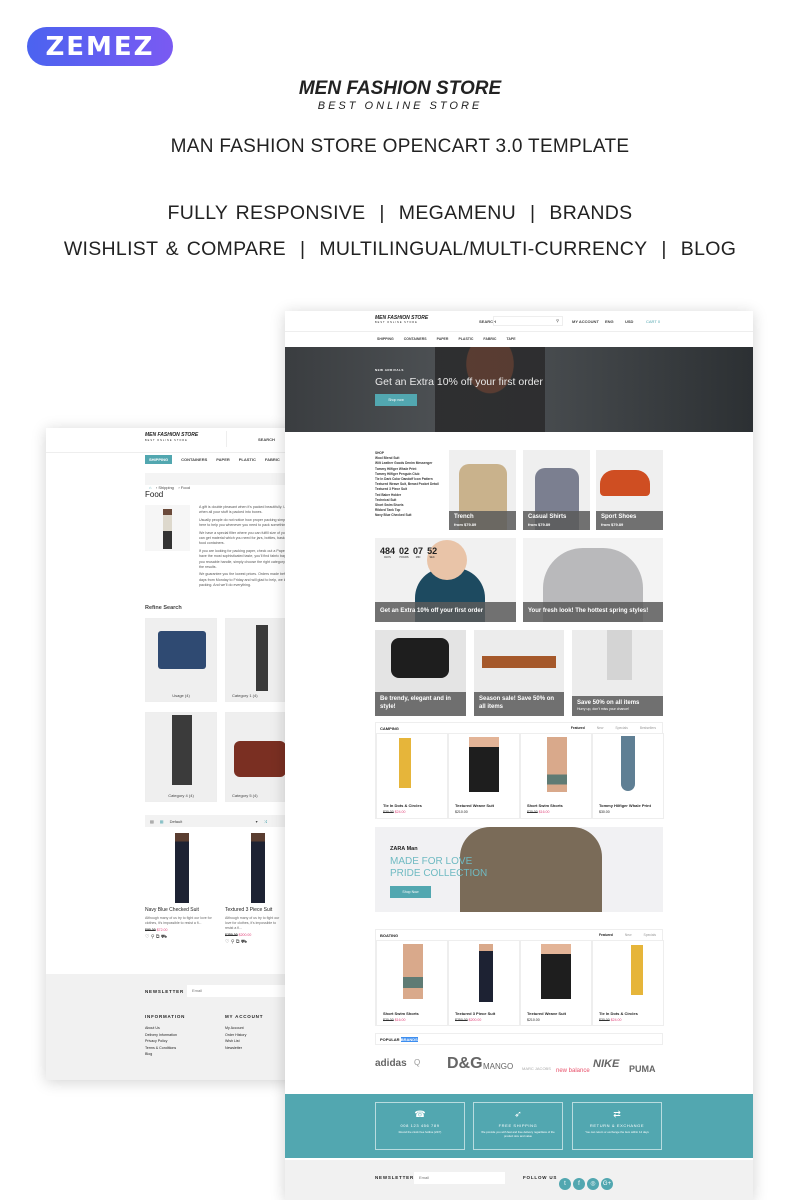 The image size is (800, 1200). What do you see at coordinates (629, 490) in the screenshot?
I see `category-tile-shoes: Sport Shoes from $79.89` at bounding box center [629, 490].